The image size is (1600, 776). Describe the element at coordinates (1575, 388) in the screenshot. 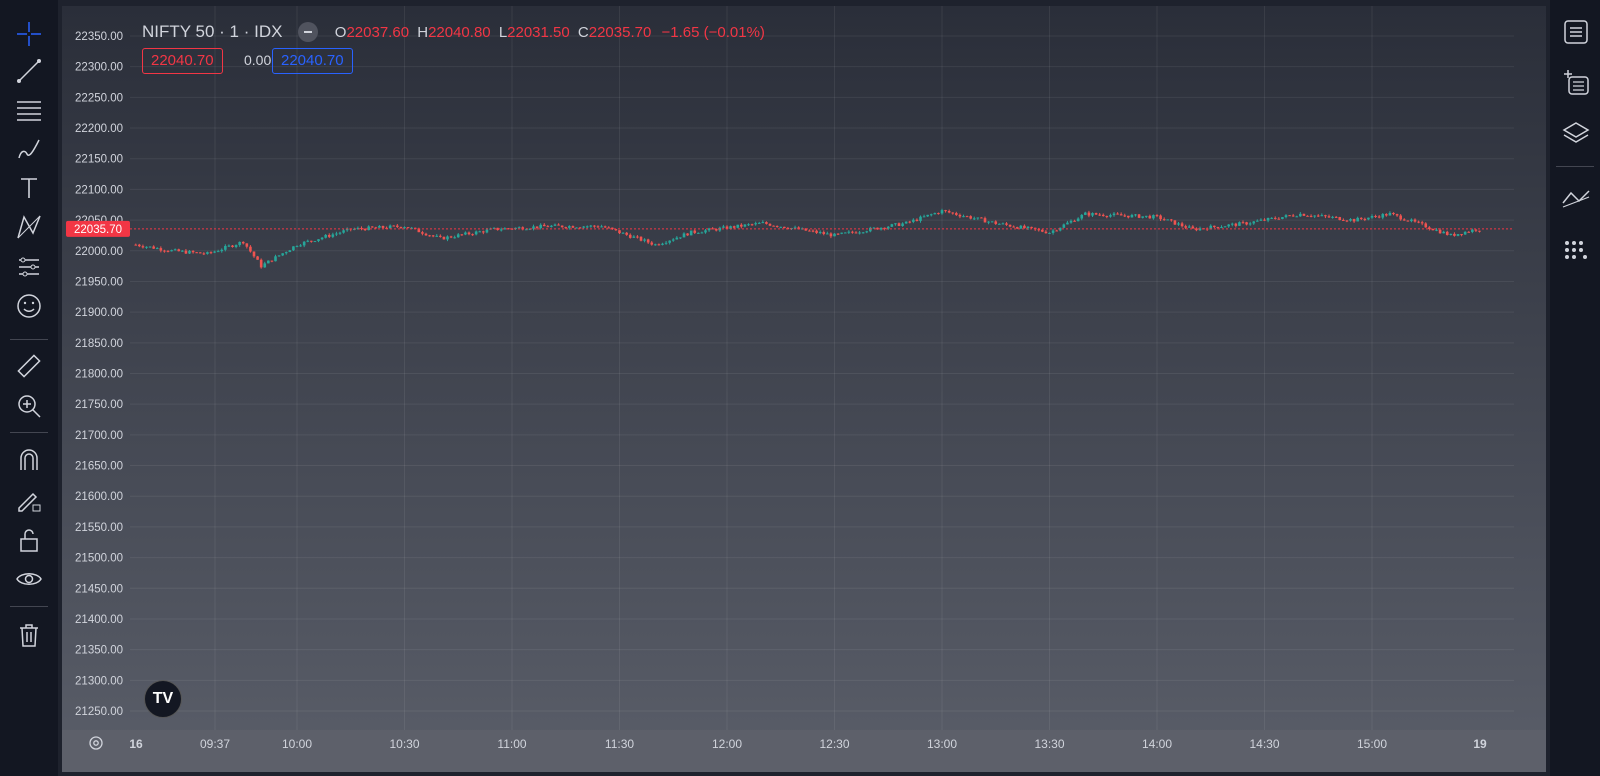

I see `right-toolbar` at that location.